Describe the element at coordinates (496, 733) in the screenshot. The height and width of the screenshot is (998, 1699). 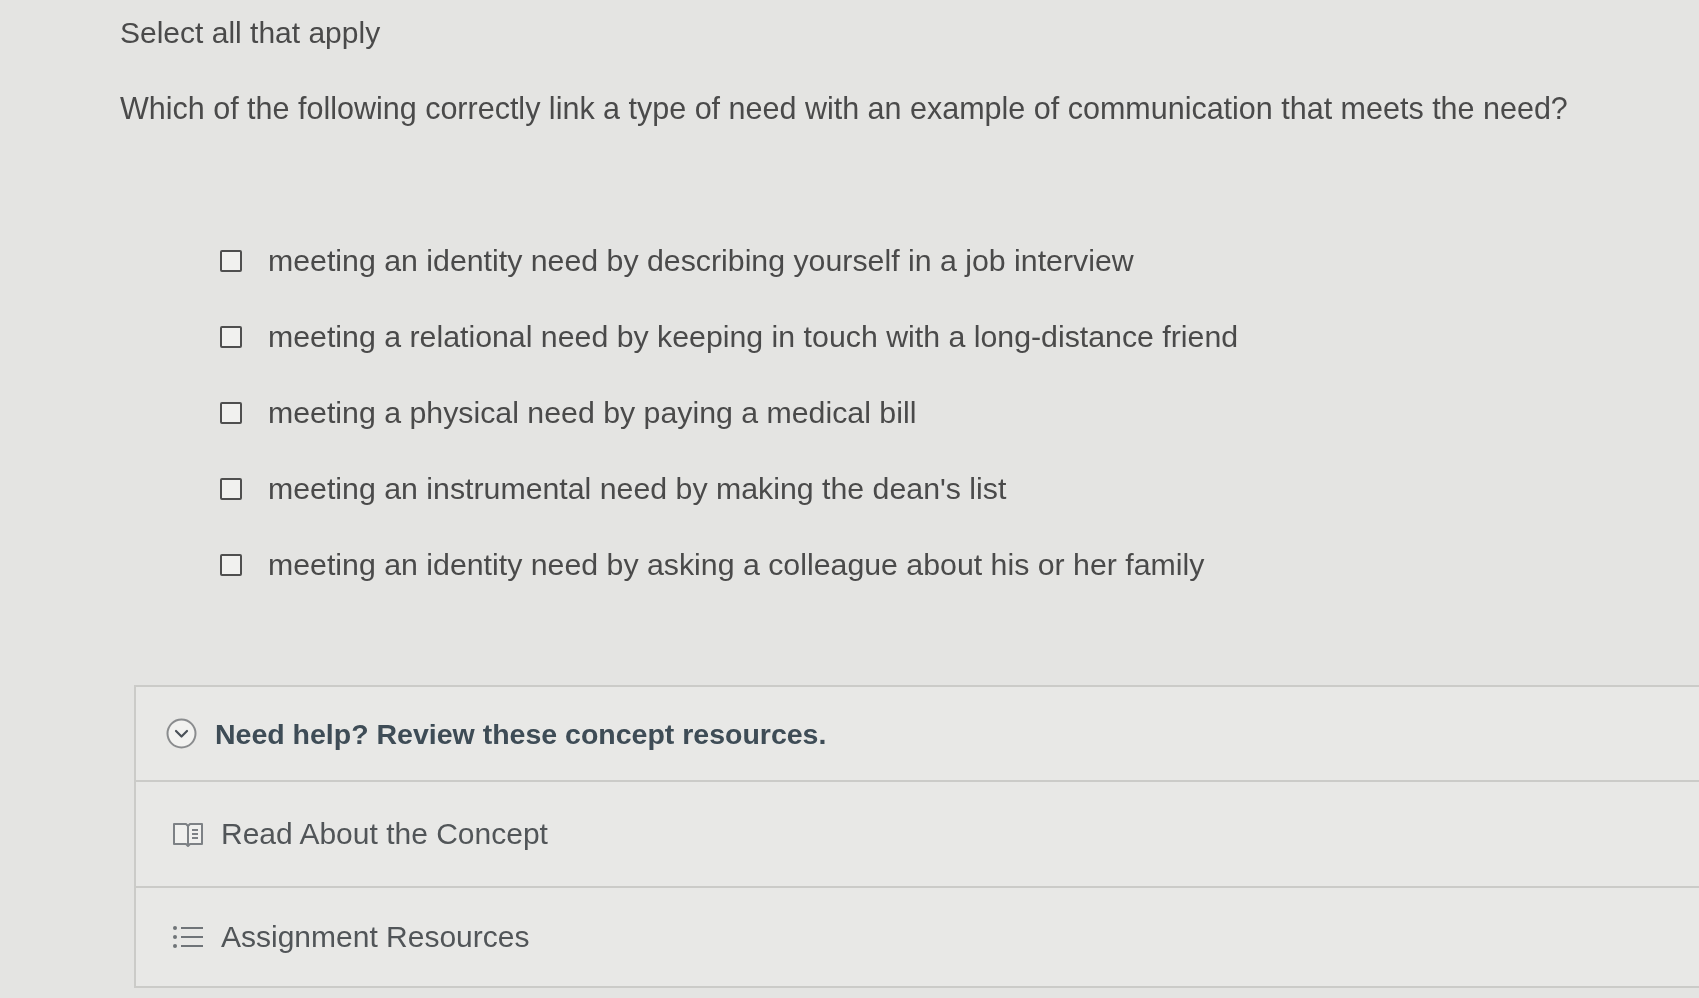
I see `help-toggle-button: Need help? Review these concept resources.` at that location.